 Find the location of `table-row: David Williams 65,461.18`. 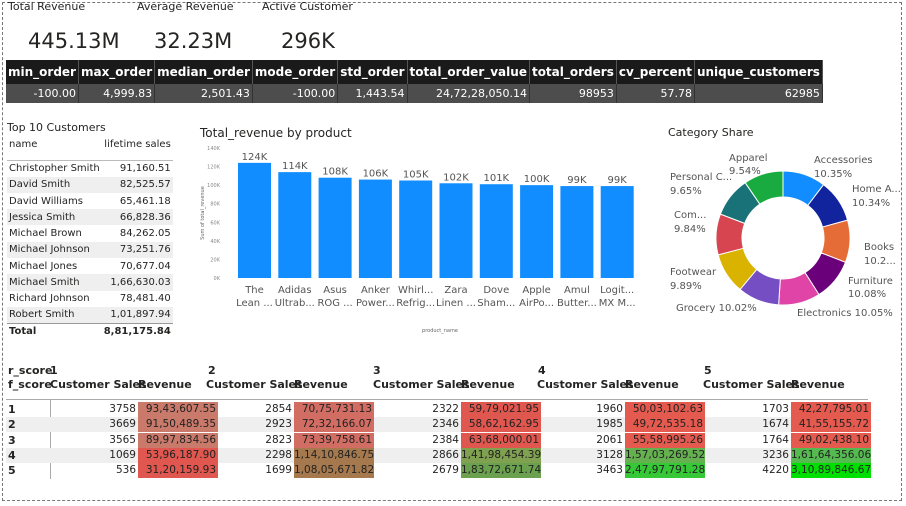

table-row: David Williams 65,461.18 is located at coordinates (90, 201).